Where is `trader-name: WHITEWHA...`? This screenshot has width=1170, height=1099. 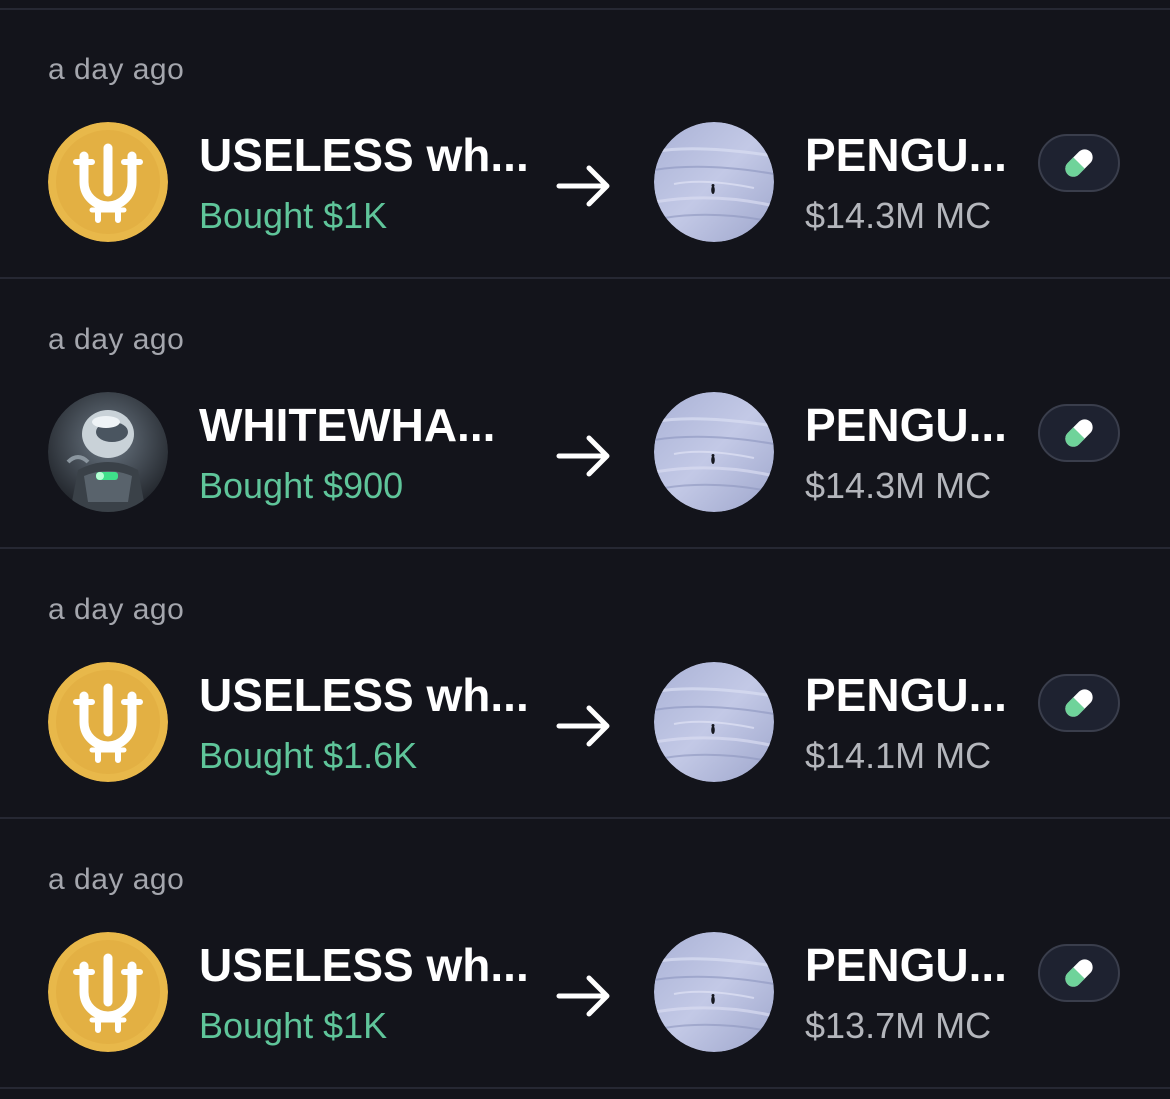 trader-name: WHITEWHA... is located at coordinates (347, 425).